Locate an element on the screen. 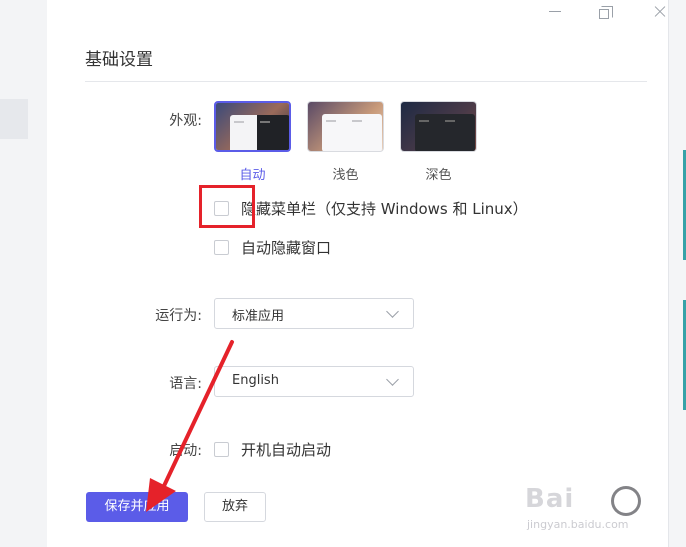 The height and width of the screenshot is (547, 686). appearance-option-light is located at coordinates (345, 126).